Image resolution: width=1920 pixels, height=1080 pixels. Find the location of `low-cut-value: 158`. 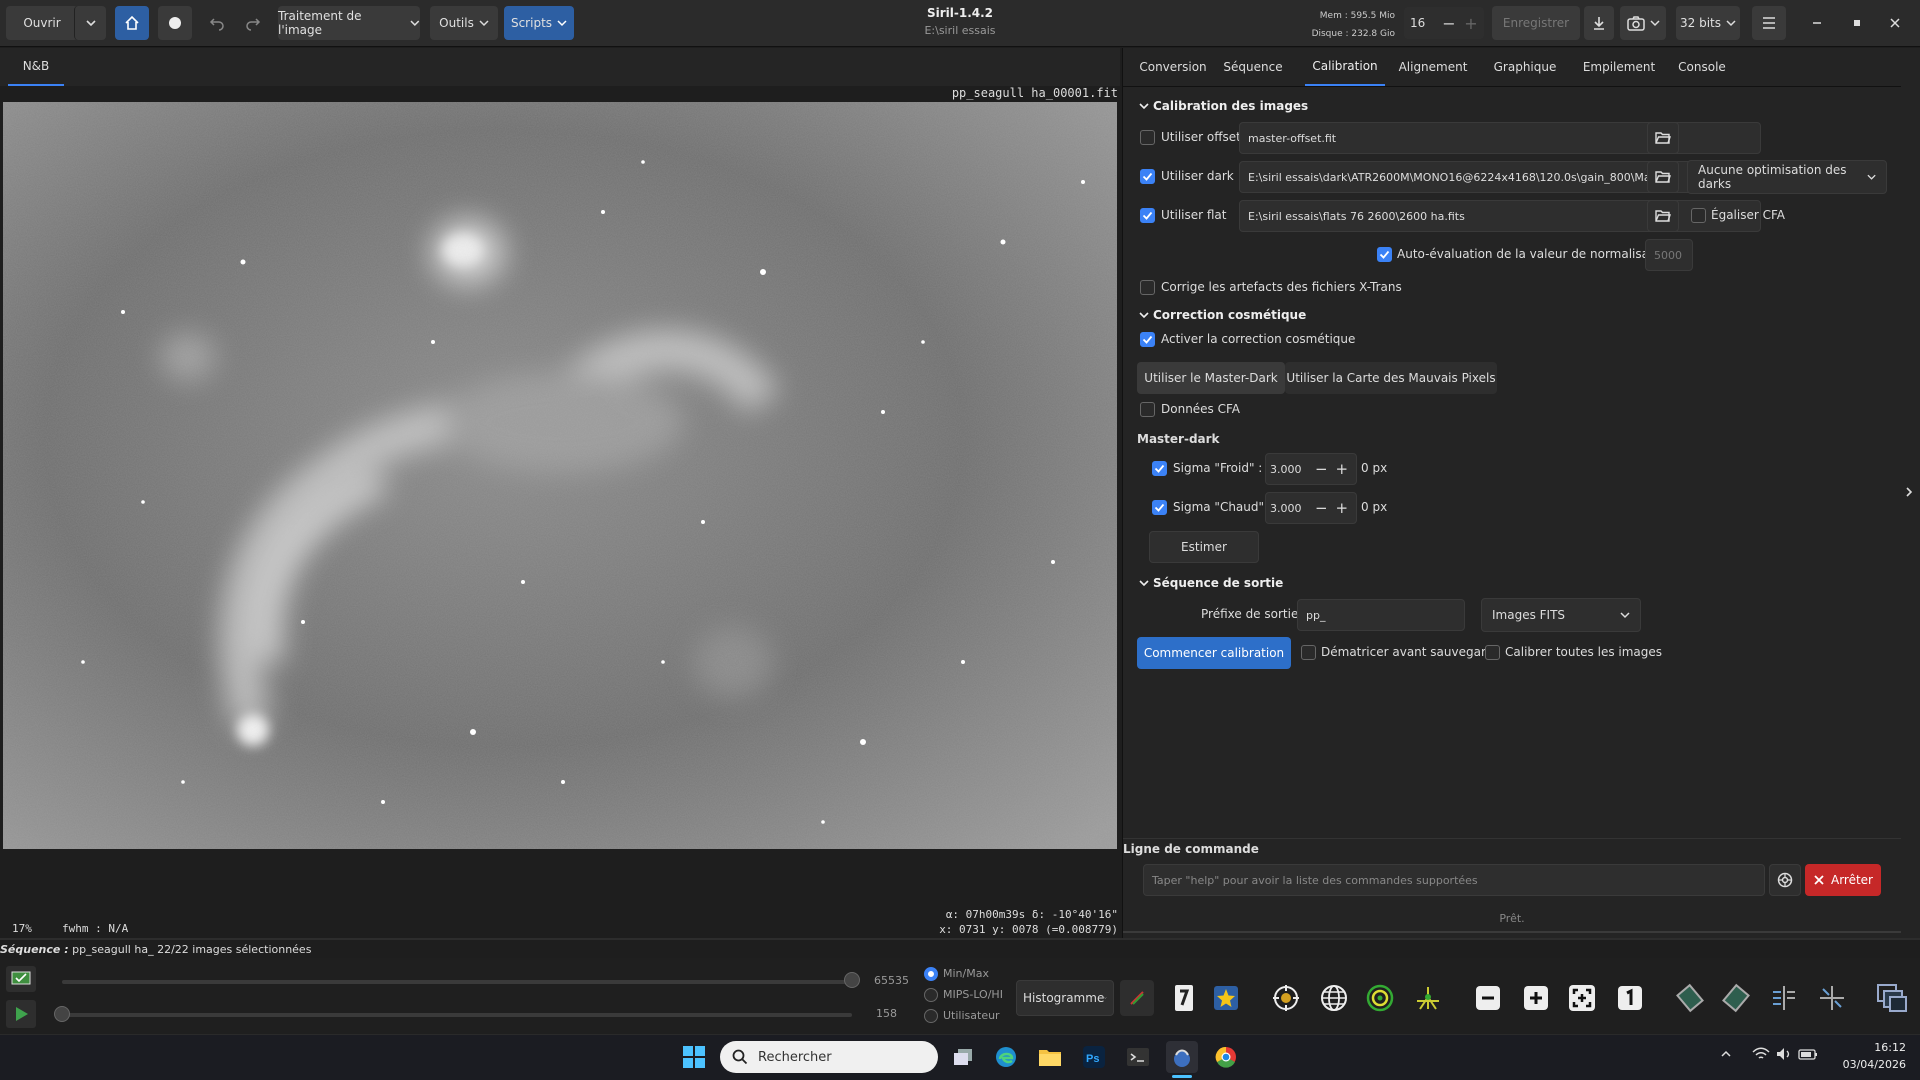

low-cut-value: 158 is located at coordinates (886, 1013).